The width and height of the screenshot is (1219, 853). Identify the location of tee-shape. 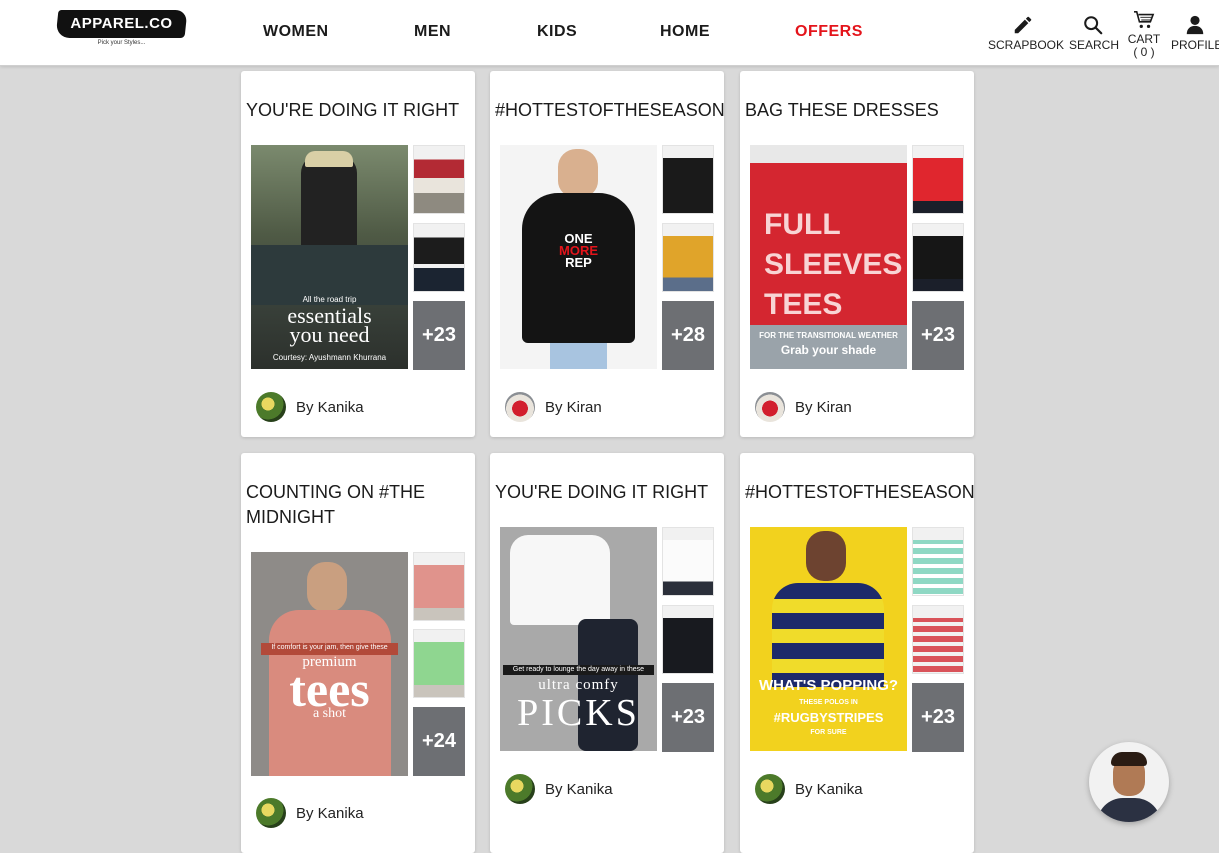
(560, 580).